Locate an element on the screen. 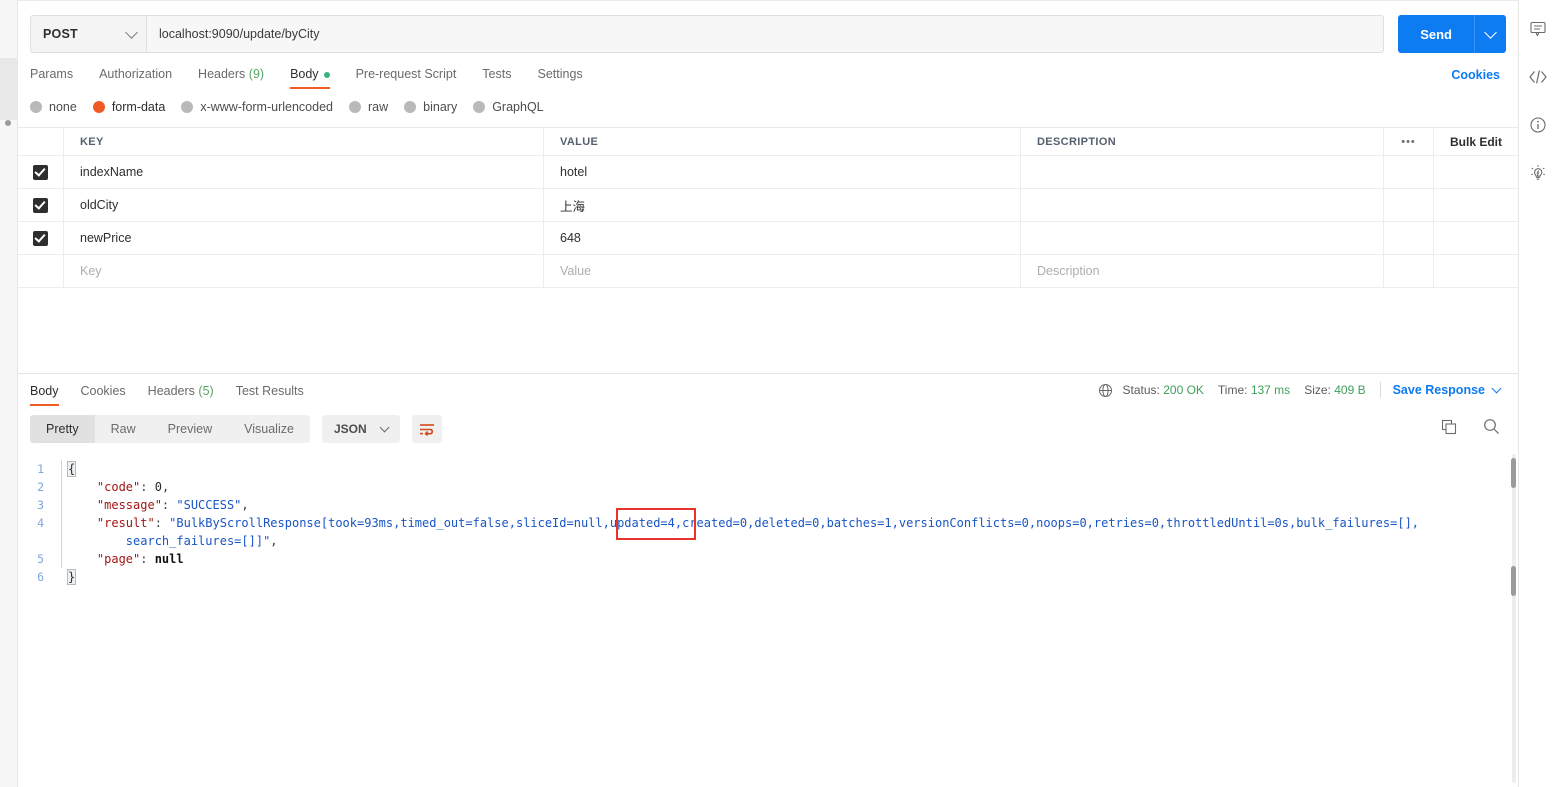 The height and width of the screenshot is (787, 1557). code-text: } is located at coordinates (71, 577).